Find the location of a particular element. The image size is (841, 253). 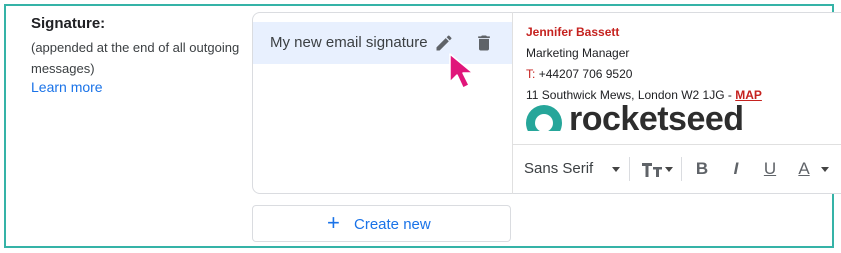

trash-icon is located at coordinates (484, 43).